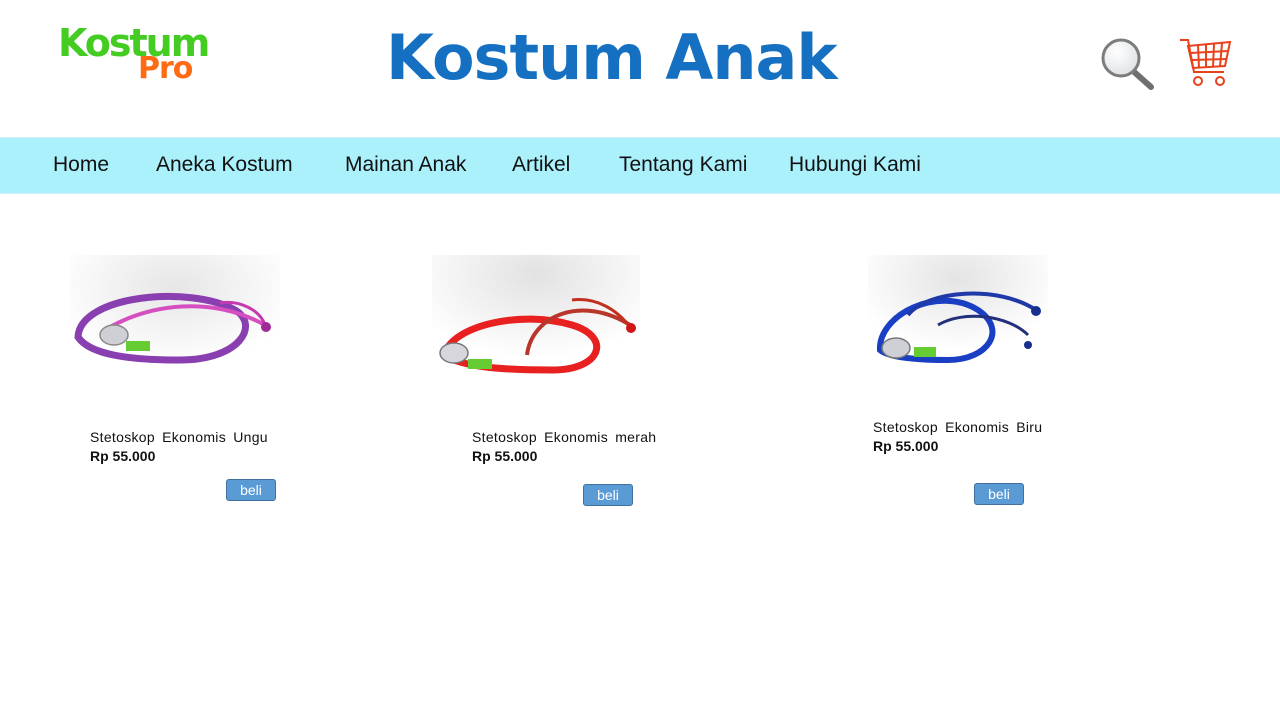 The image size is (1280, 720). Describe the element at coordinates (81, 165) in the screenshot. I see `nav-item-home: Home` at that location.